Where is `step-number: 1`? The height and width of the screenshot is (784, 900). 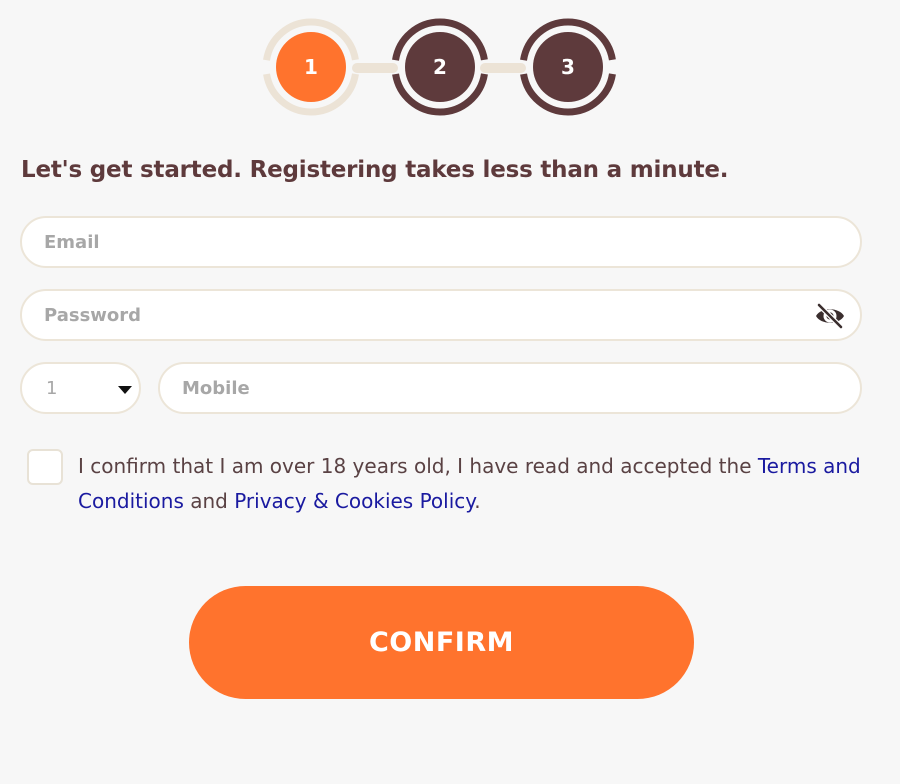
step-number: 1 is located at coordinates (311, 67).